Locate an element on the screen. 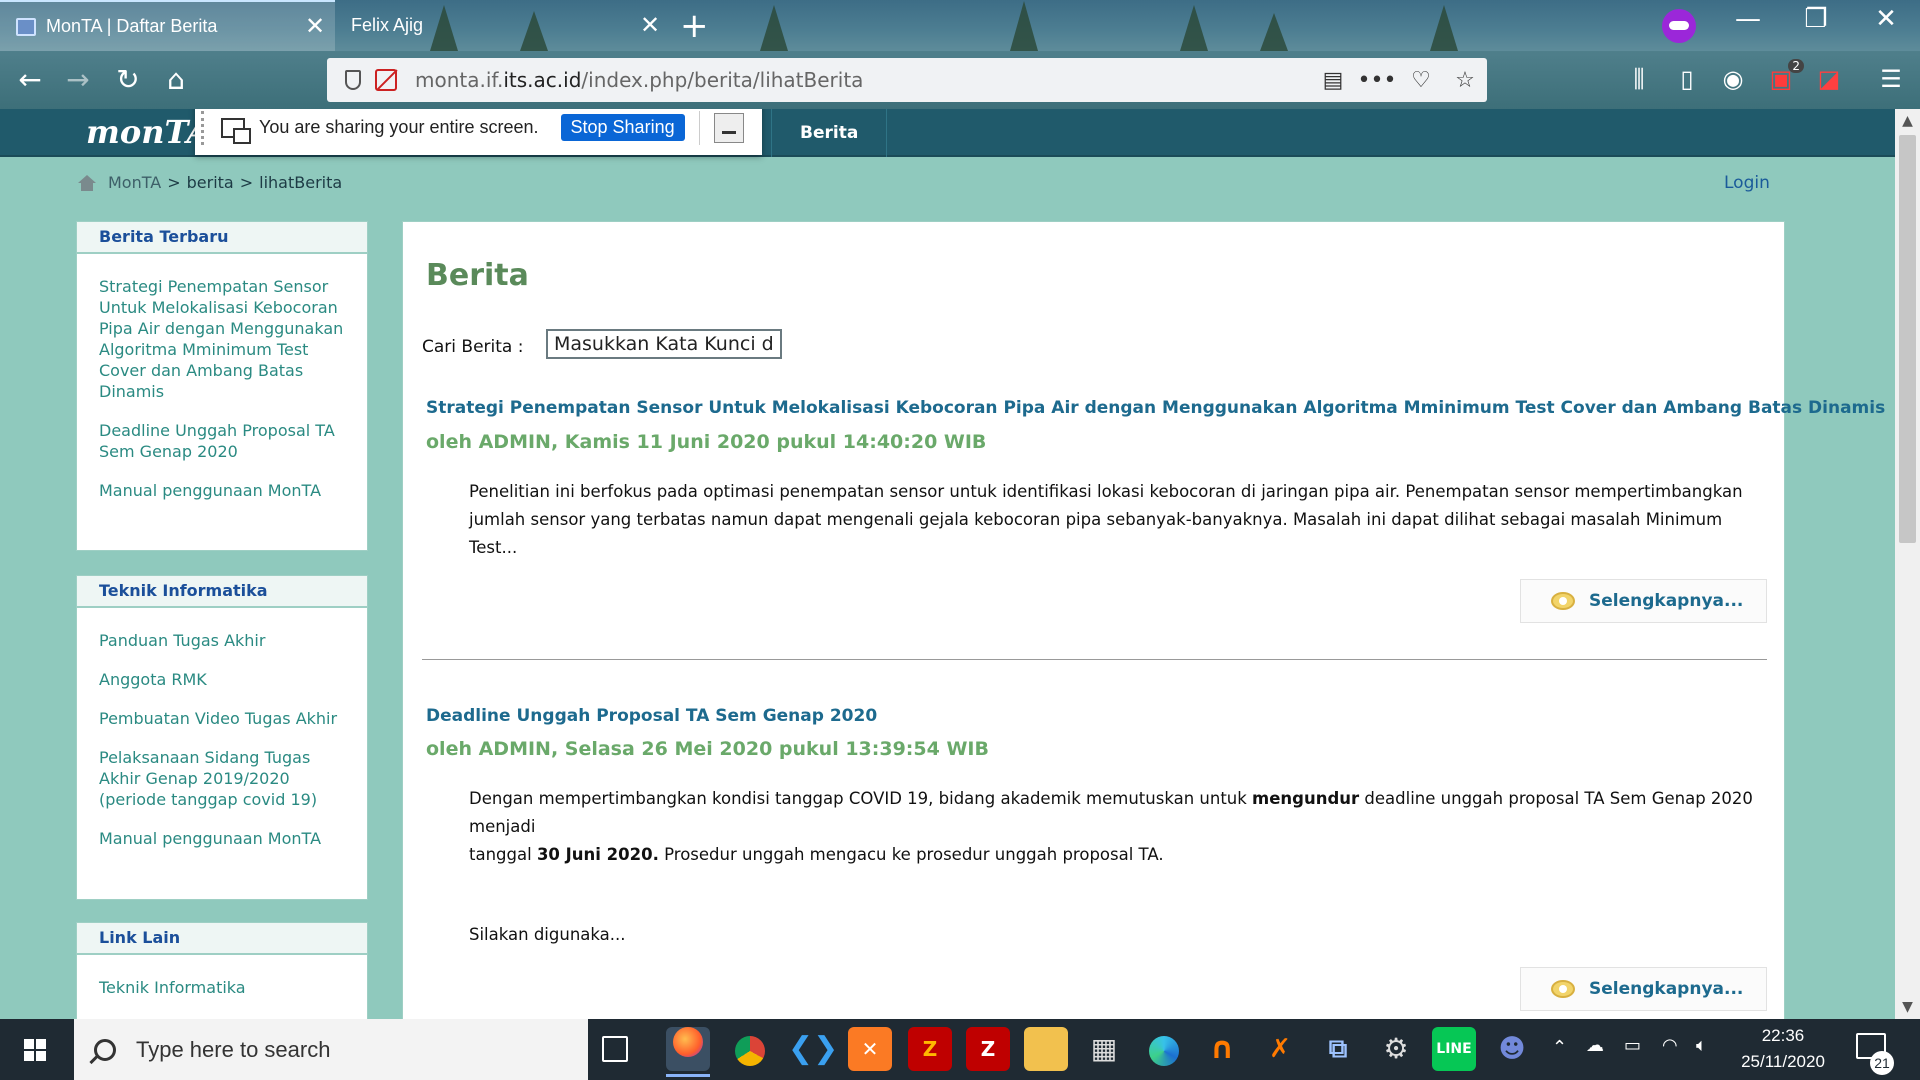 Image resolution: width=1920 pixels, height=1080 pixels. close-window-button: ✕ is located at coordinates (1886, 19).